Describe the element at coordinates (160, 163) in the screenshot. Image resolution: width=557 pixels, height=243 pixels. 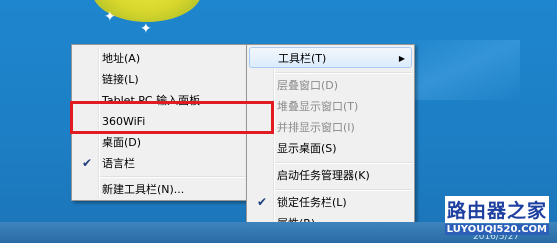
I see `menu-item-language-bar: ✔ 语言栏` at that location.